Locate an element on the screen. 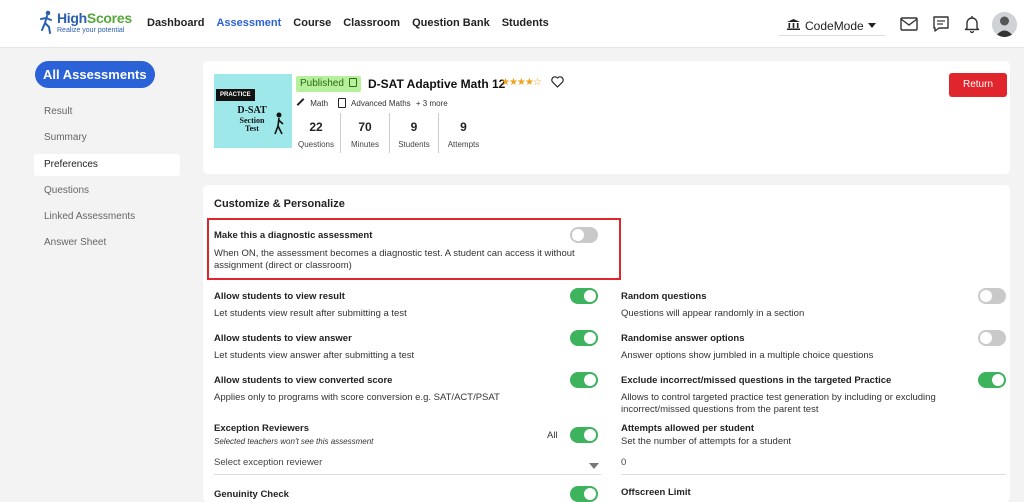 Image resolution: width=1024 pixels, height=502 pixels. attempts-input: 0 is located at coordinates (813, 466).